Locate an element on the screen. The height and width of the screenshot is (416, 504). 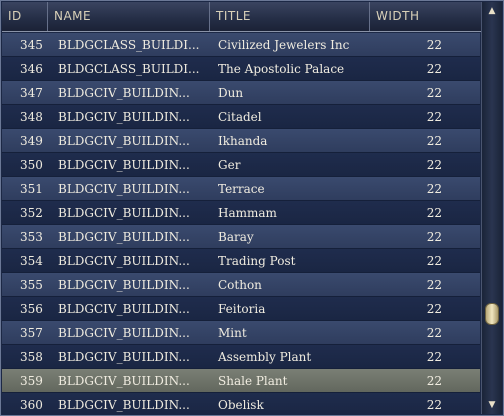
row-title: Hammam is located at coordinates (247, 213).